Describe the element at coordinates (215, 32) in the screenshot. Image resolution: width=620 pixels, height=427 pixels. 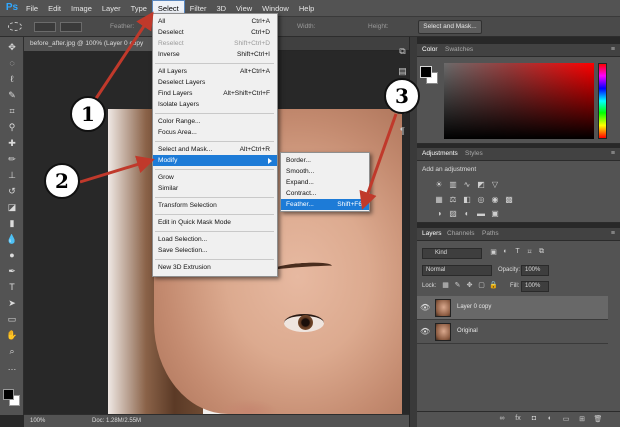
I see `menu-item-deselect: Deselect Ctrl+D` at that location.